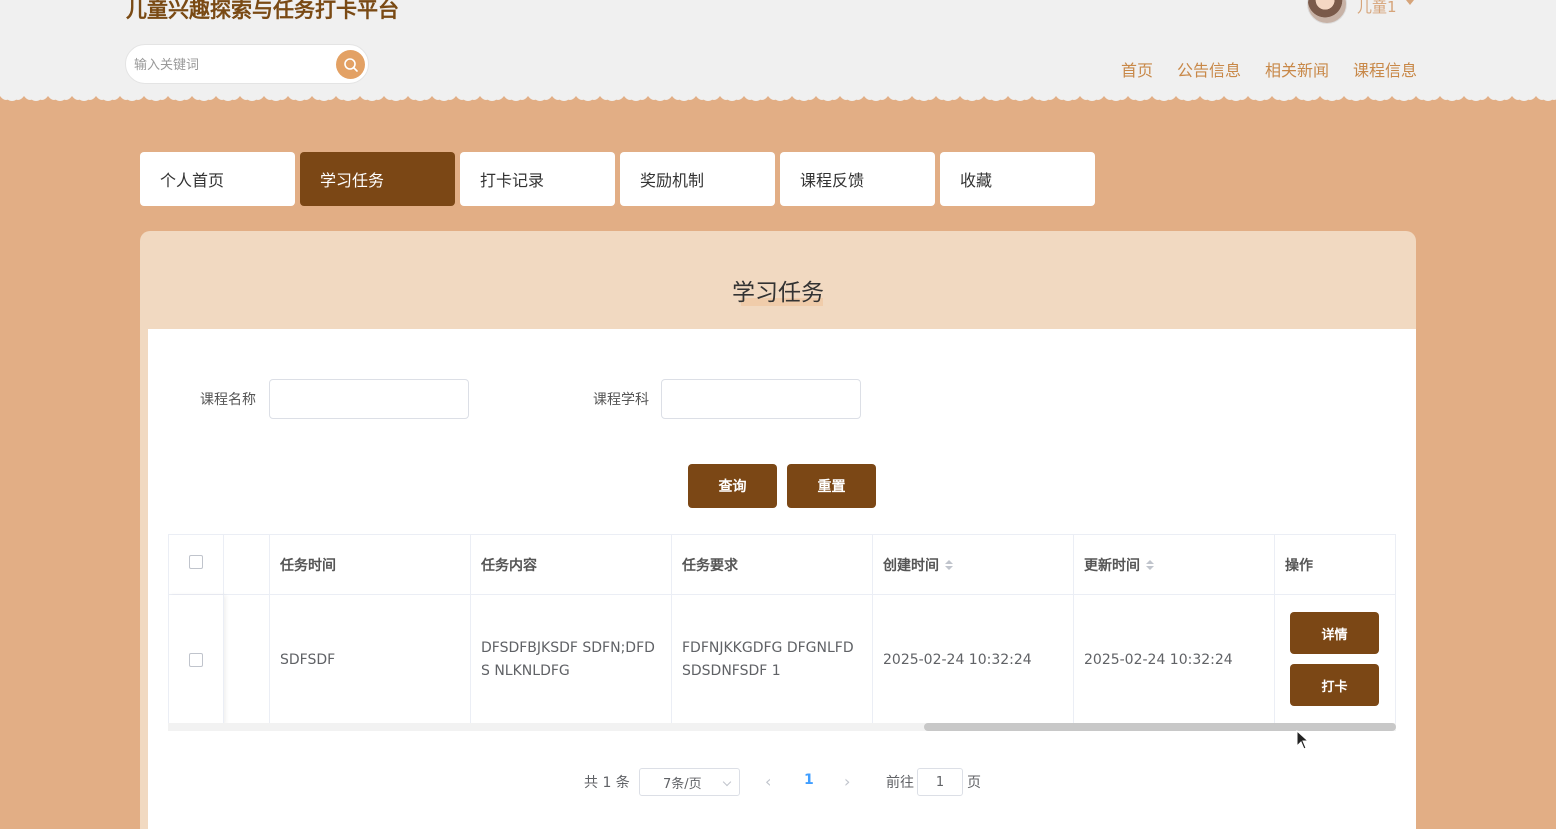 The image size is (1556, 829). I want to click on header-task-time: 任务时间, so click(370, 564).